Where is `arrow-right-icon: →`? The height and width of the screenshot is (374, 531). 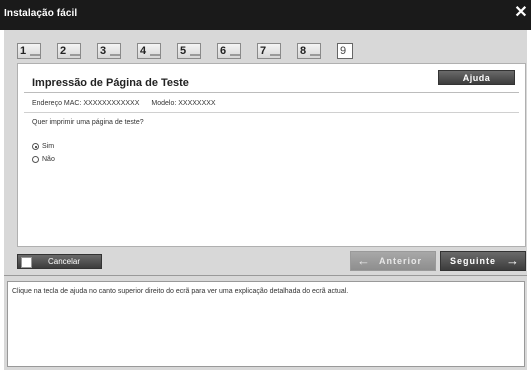 arrow-right-icon: → is located at coordinates (512, 260).